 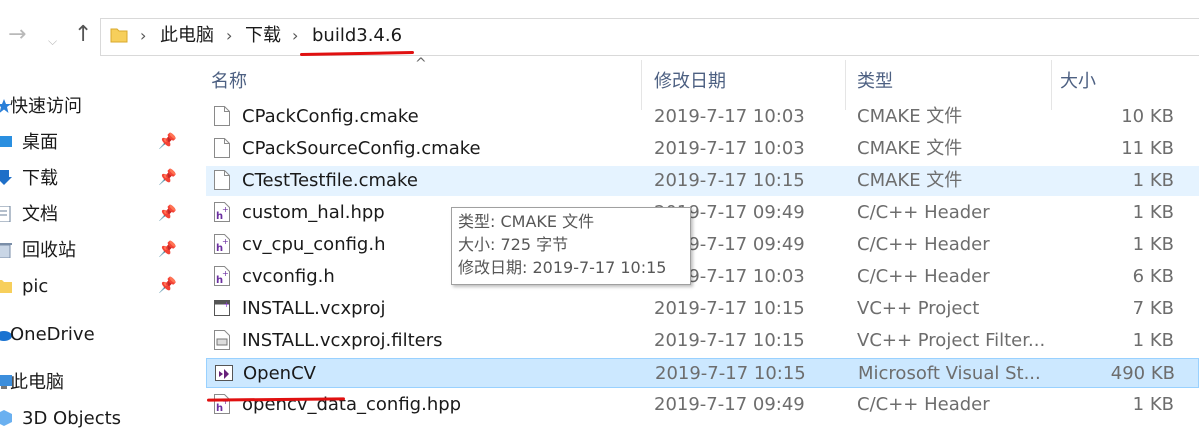 I want to click on sidebar-item-recycle-bin: 回收站 📌, so click(x=92, y=251).